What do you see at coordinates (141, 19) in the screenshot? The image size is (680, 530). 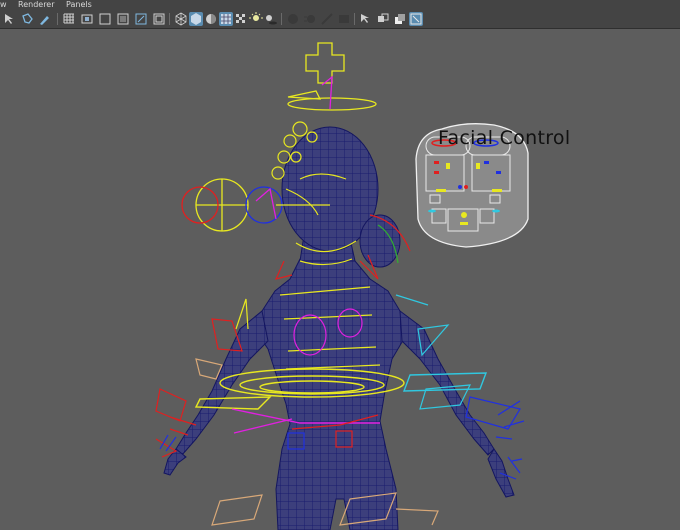 I see `field-chart-icon` at bounding box center [141, 19].